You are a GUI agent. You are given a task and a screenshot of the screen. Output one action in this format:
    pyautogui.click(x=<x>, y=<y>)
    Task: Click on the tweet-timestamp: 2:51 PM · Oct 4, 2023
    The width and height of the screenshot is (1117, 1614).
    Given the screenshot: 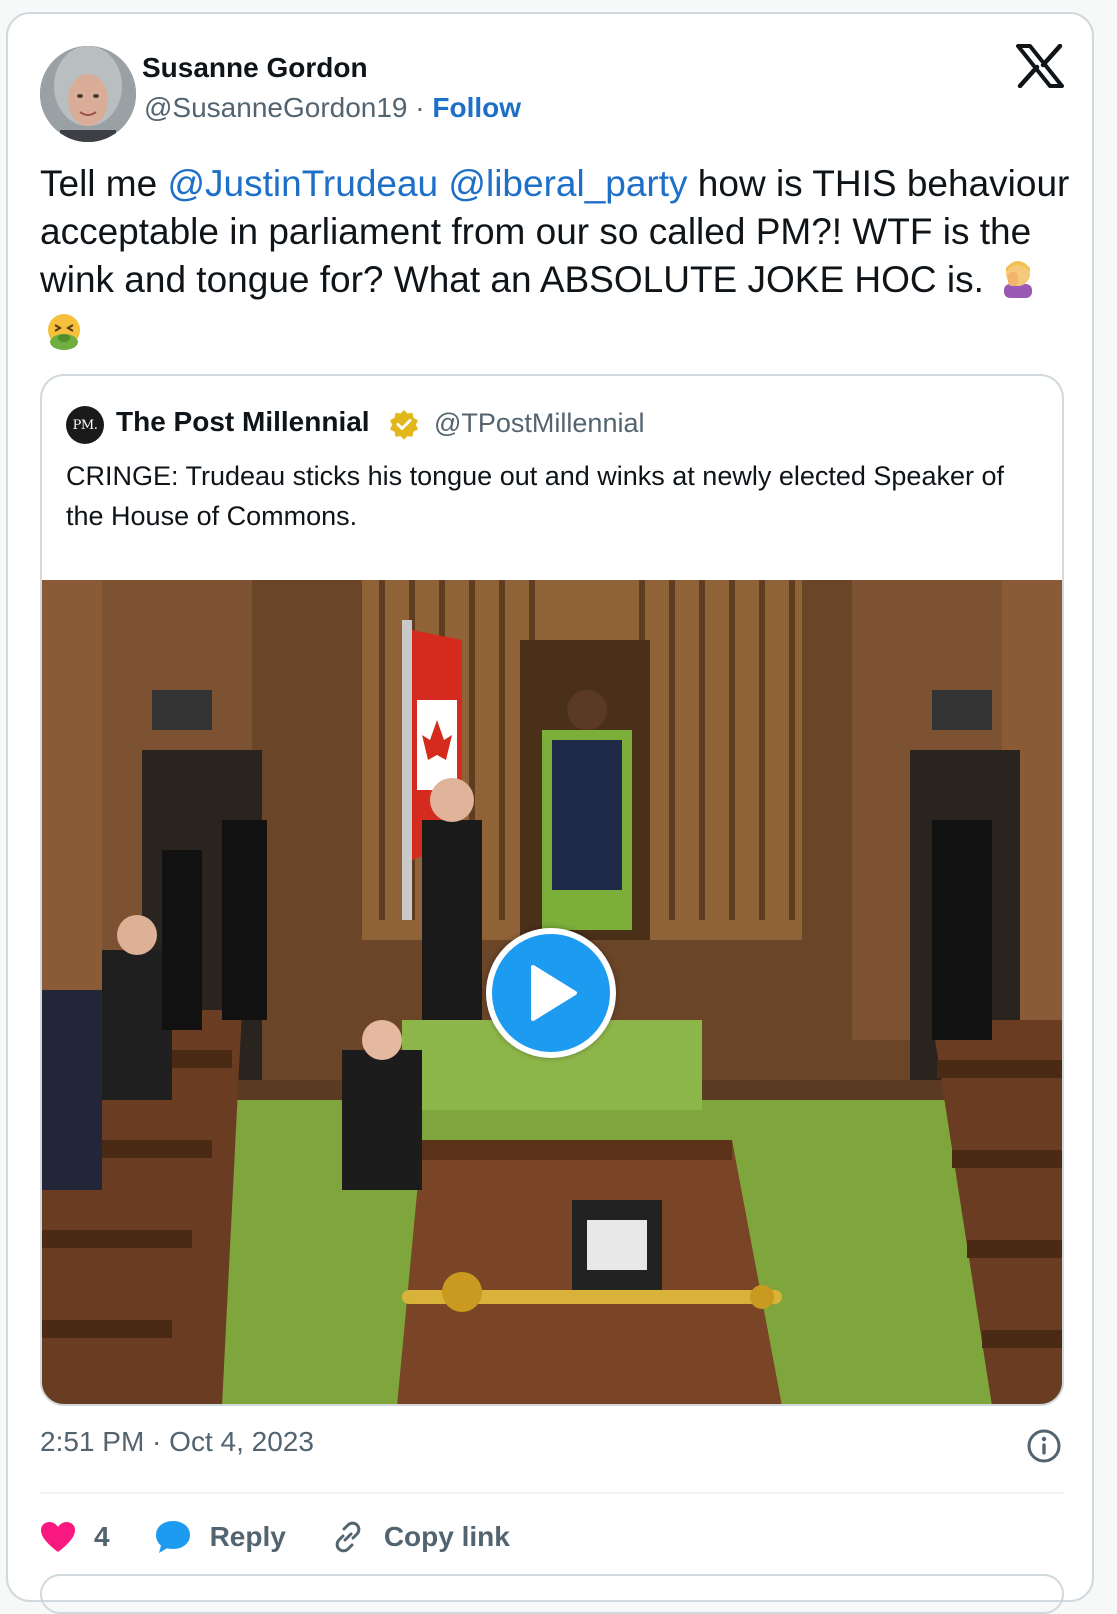 What is the action you would take?
    pyautogui.click(x=177, y=1442)
    